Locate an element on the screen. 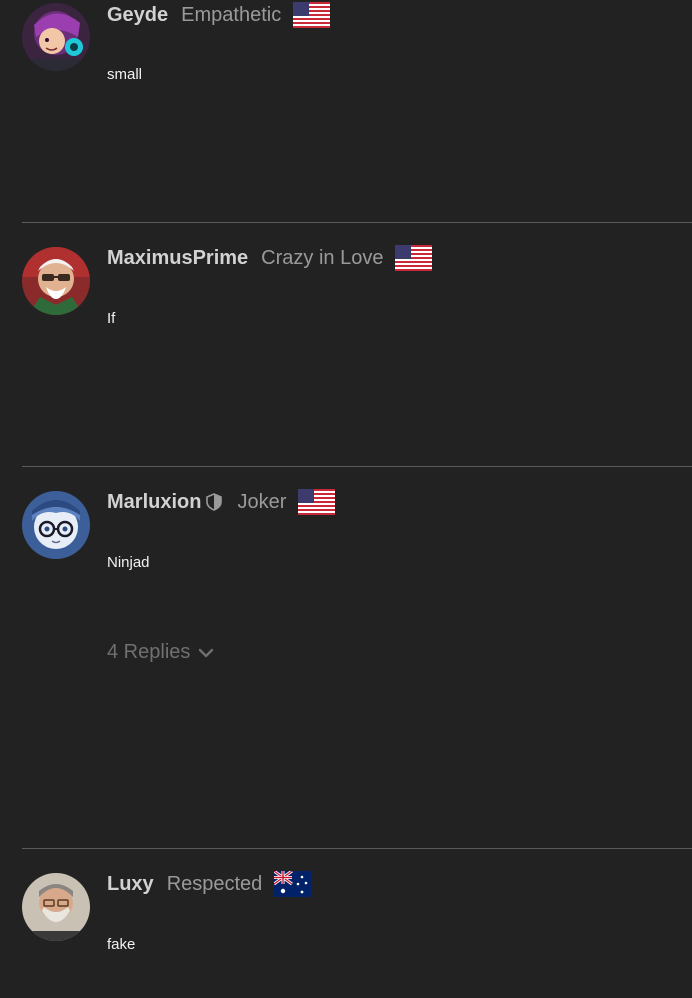  rank-label: Crazy in Love is located at coordinates (322, 257).